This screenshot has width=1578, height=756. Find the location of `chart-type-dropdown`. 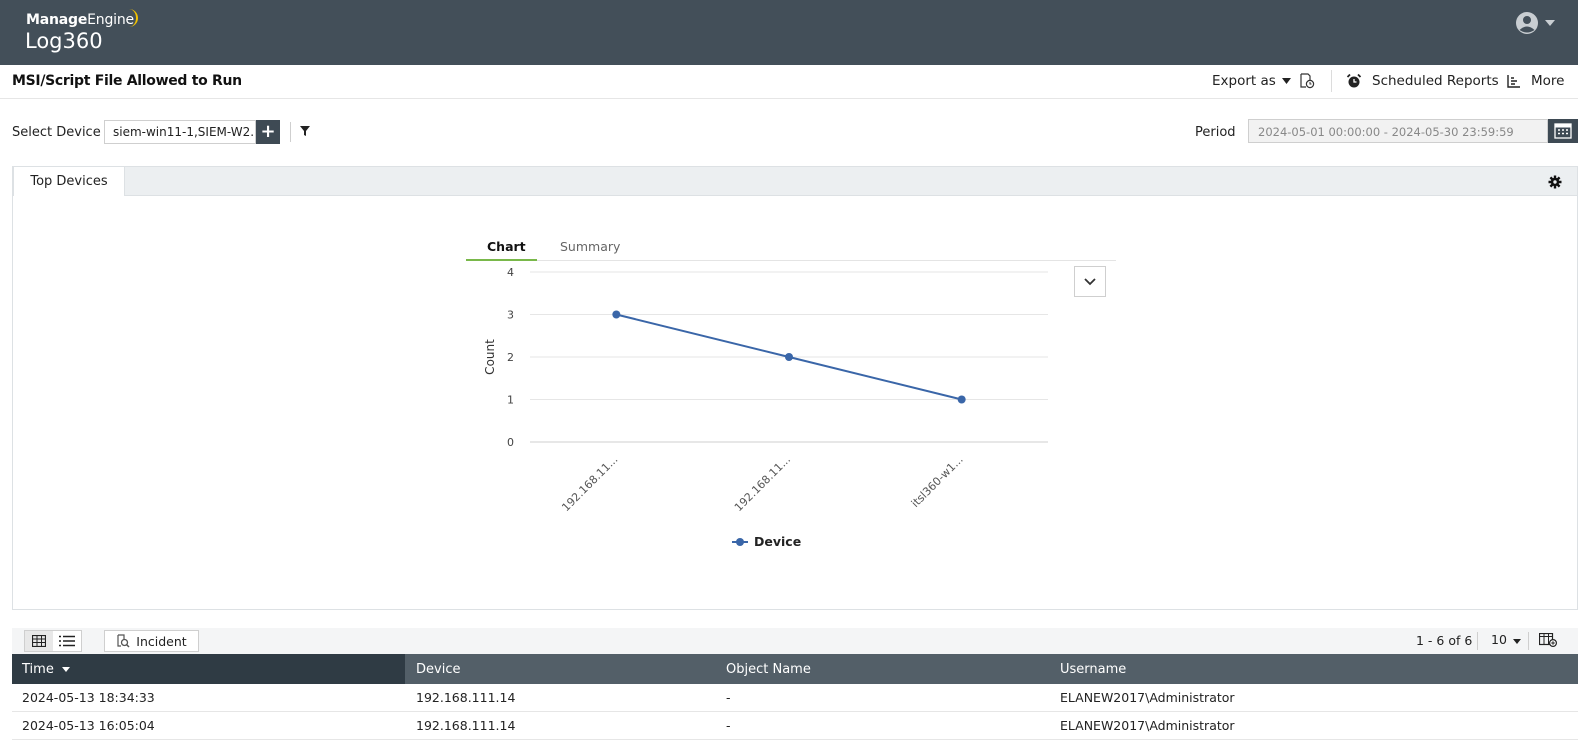

chart-type-dropdown is located at coordinates (1090, 281).